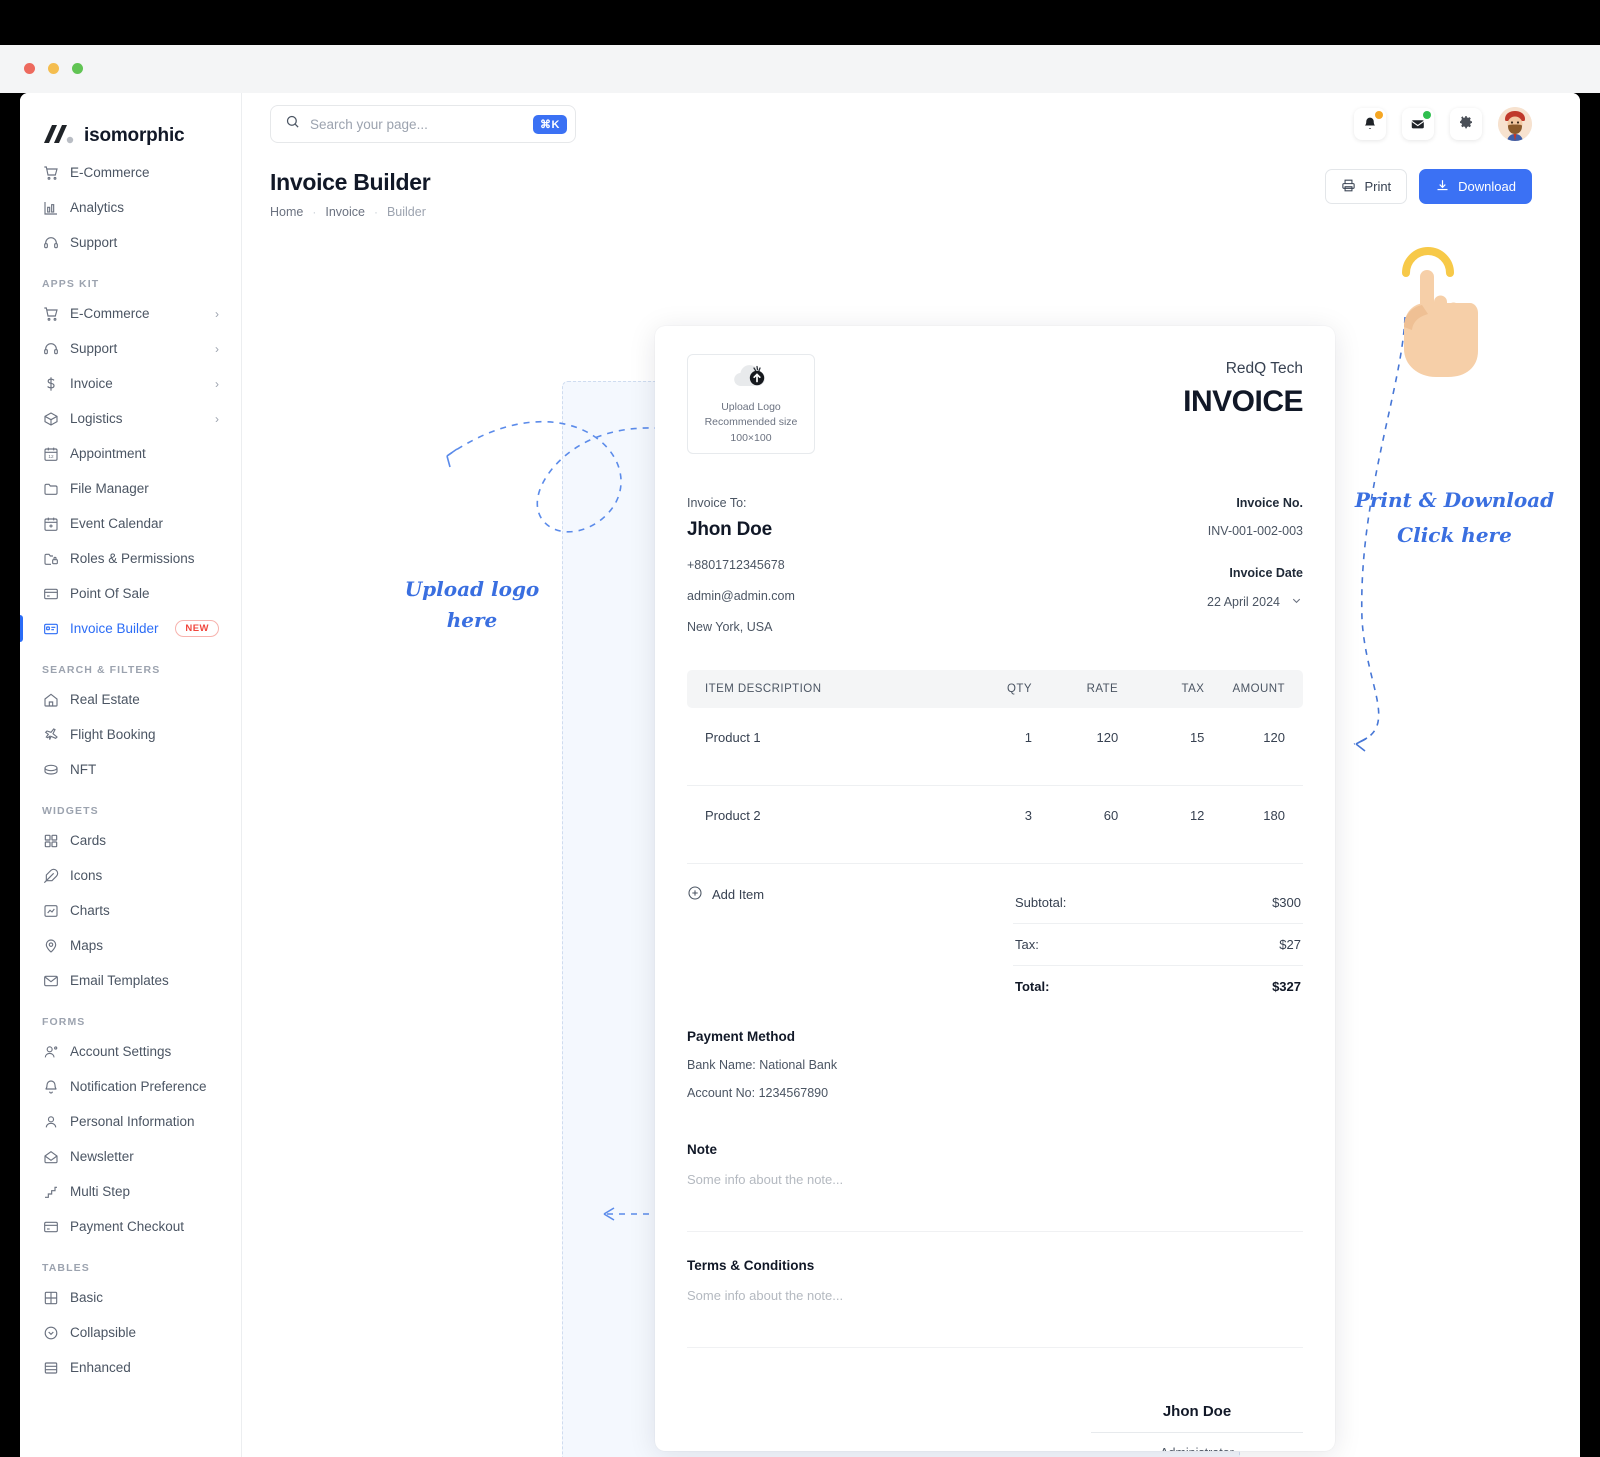 The height and width of the screenshot is (1457, 1600). What do you see at coordinates (130, 910) in the screenshot?
I see `sidebar-item-charts: Charts` at bounding box center [130, 910].